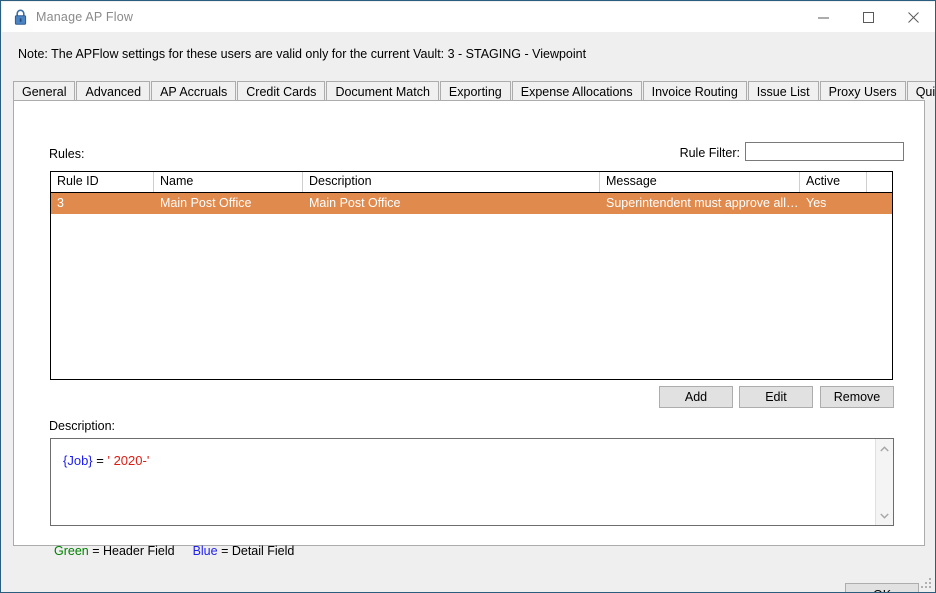 This screenshot has height=593, width=936. Describe the element at coordinates (128, 460) in the screenshot. I see `expression-value: ' 2020-'` at that location.